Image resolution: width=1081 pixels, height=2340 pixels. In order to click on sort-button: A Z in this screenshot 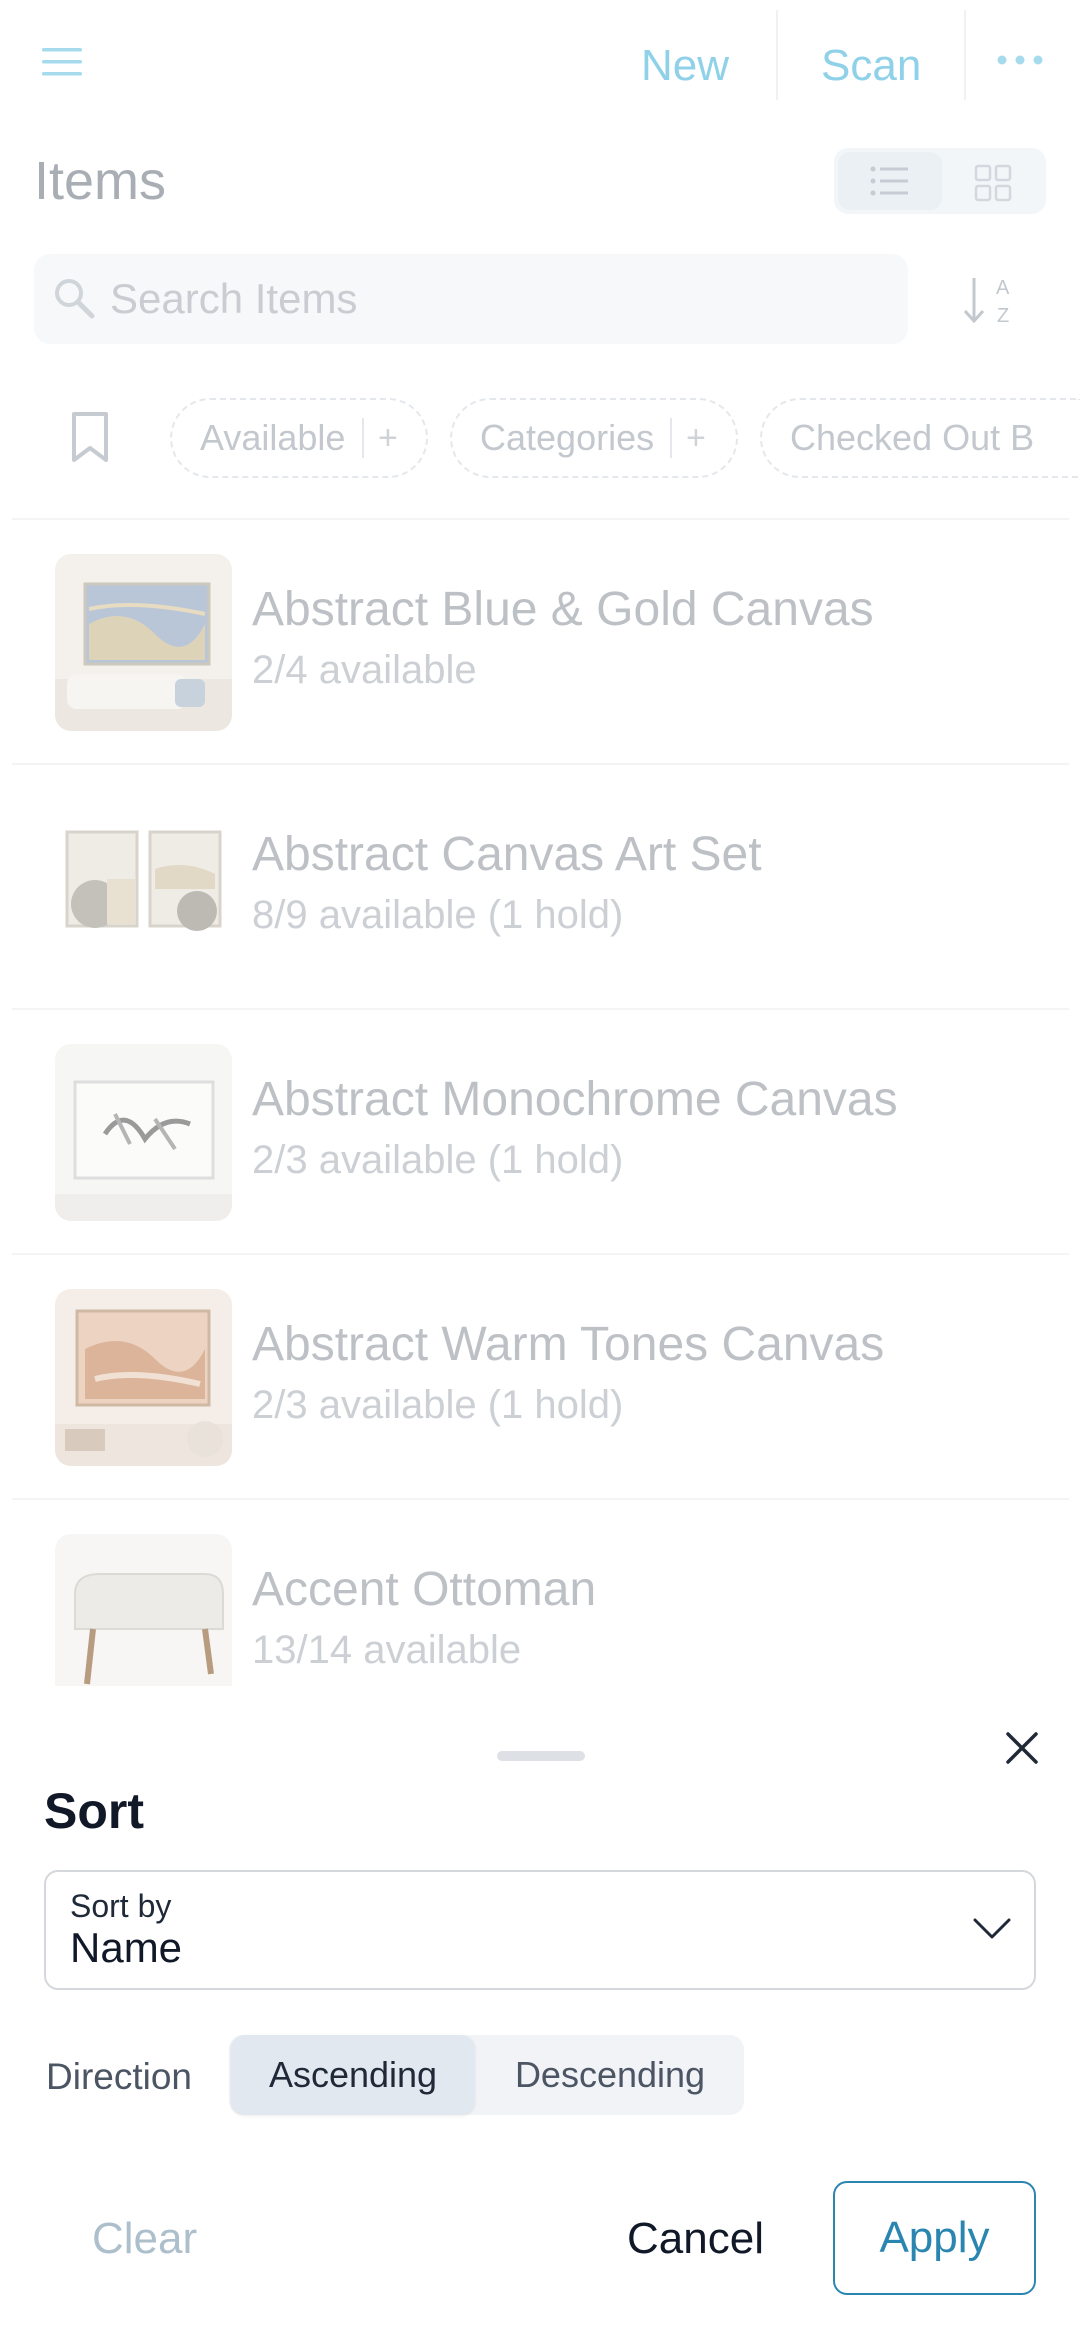, I will do `click(990, 300)`.